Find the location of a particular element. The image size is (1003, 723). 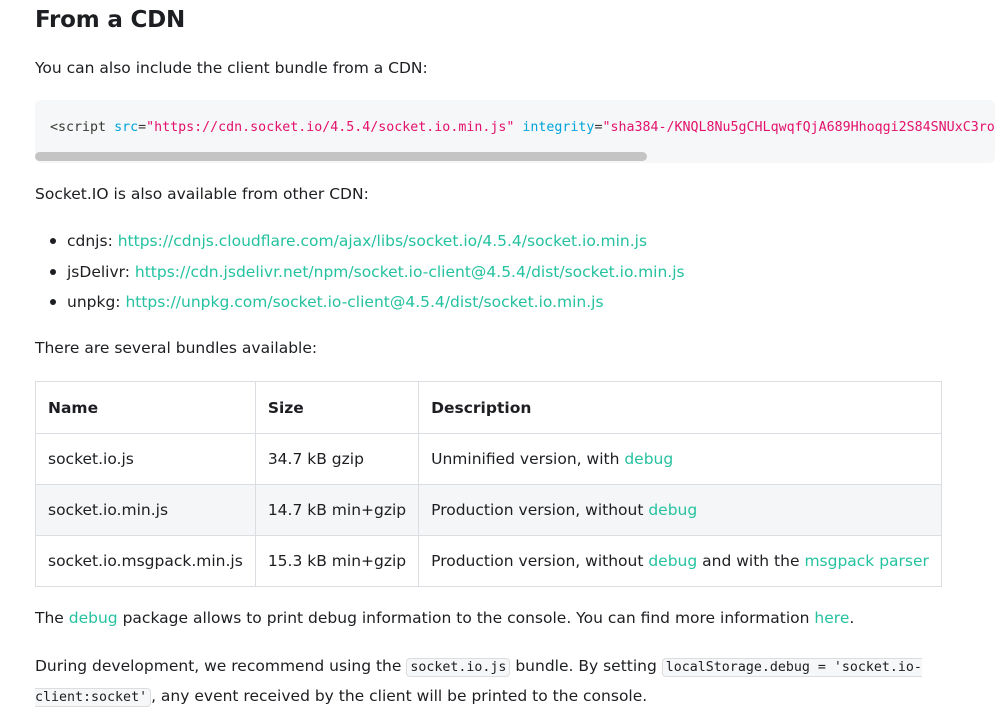

debug-note-prefix: The is located at coordinates (52, 618).